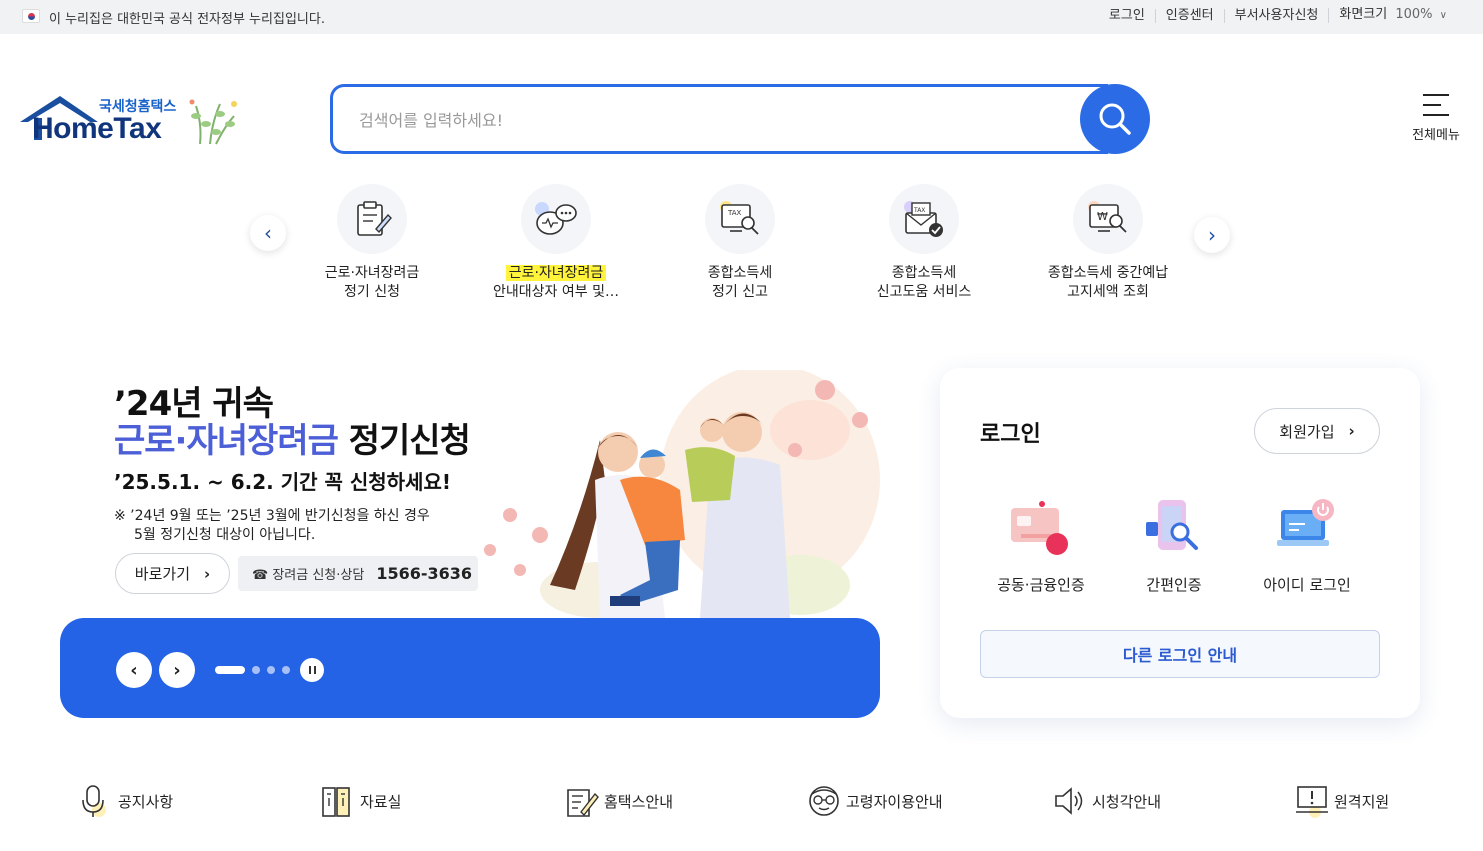 The width and height of the screenshot is (1483, 851). What do you see at coordinates (381, 801) in the screenshot?
I see `bottom-link-label: 자료실` at bounding box center [381, 801].